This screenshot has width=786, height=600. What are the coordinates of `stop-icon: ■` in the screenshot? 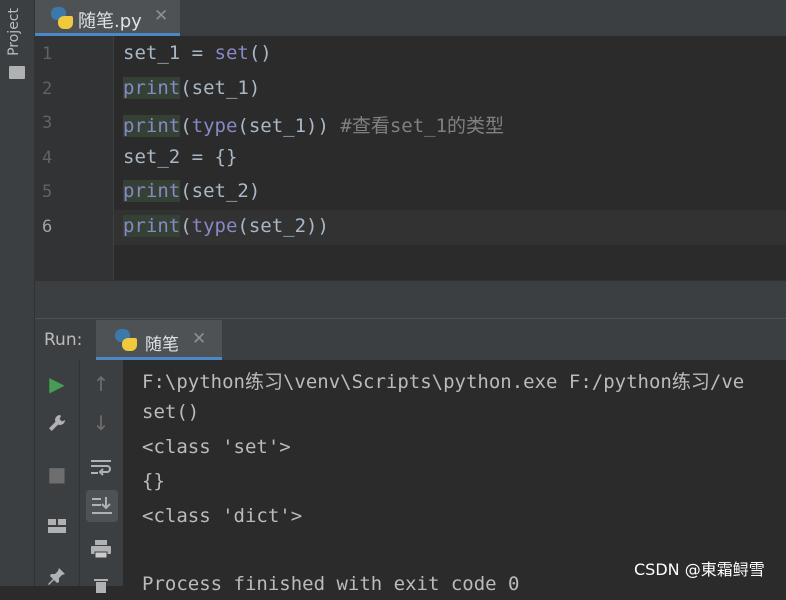 It's located at (57, 474).